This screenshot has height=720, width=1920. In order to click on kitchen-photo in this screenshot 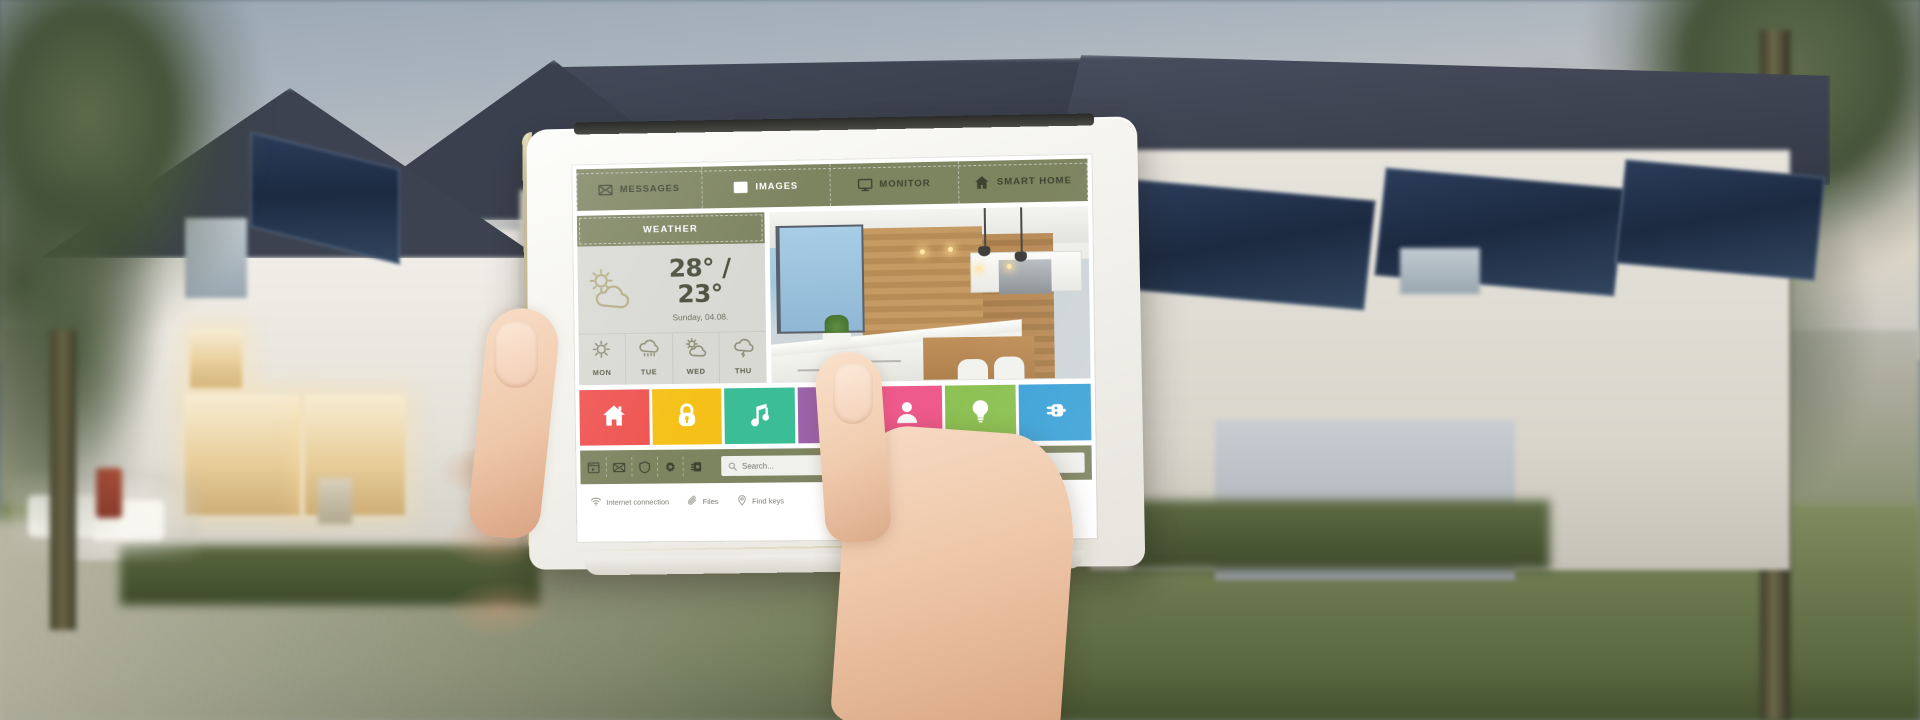, I will do `click(930, 294)`.